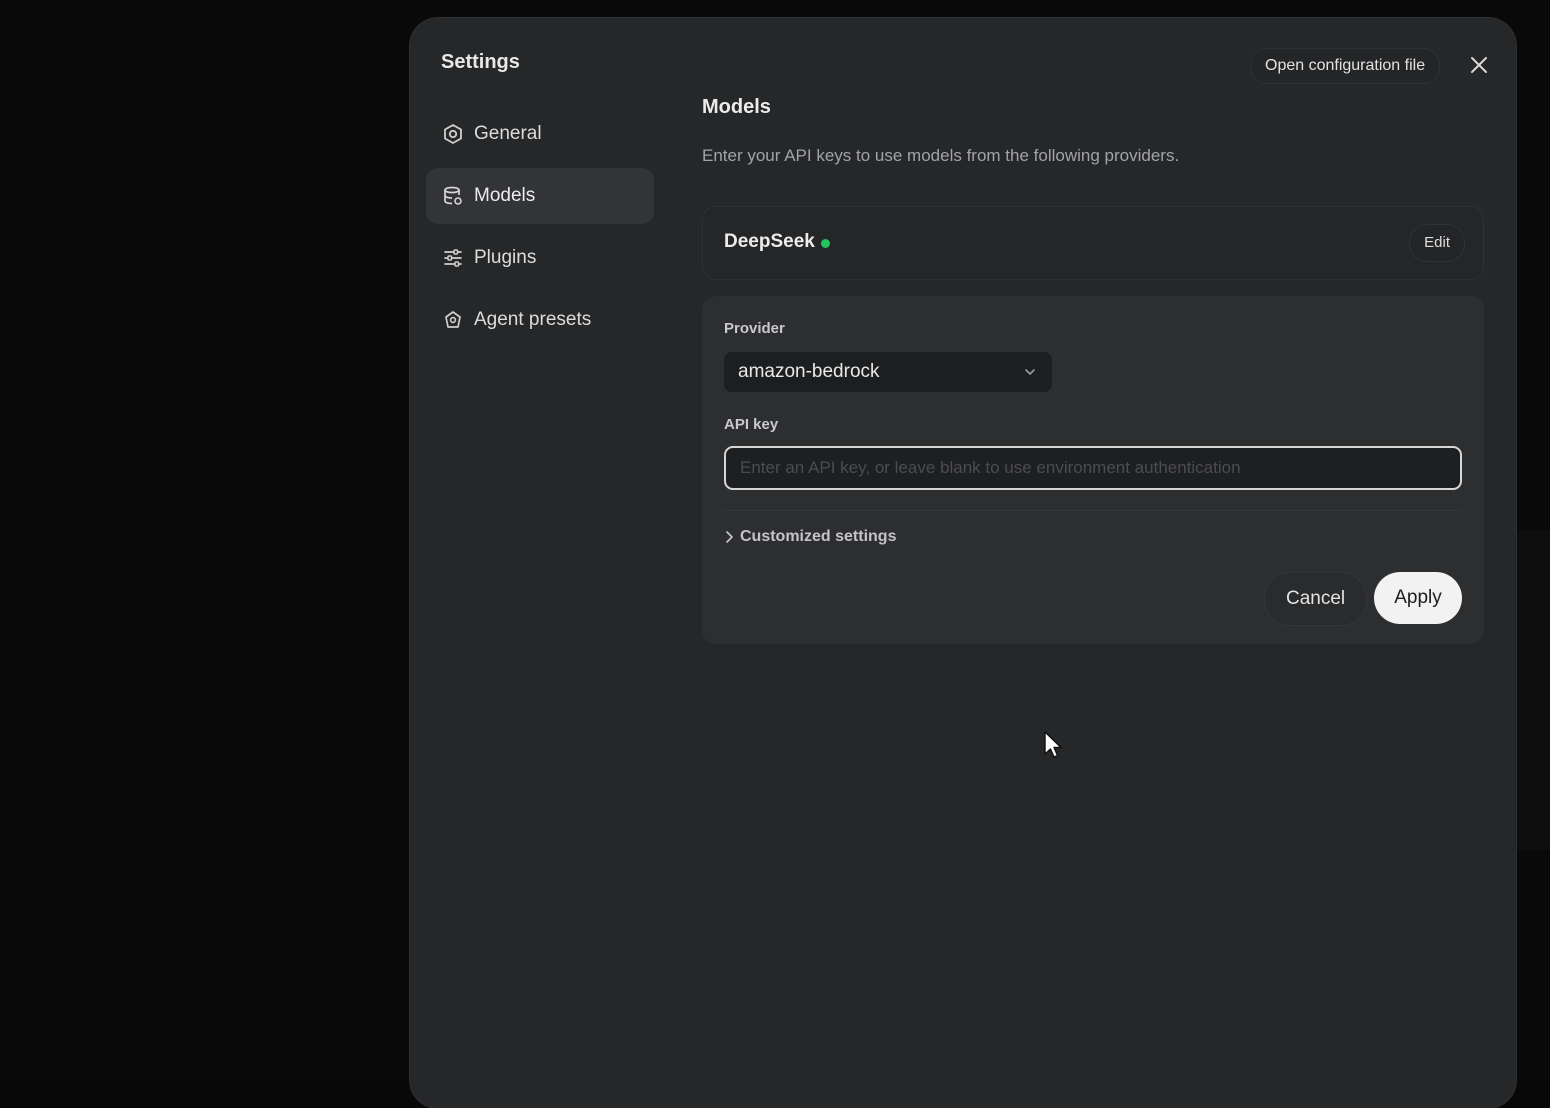 This screenshot has height=1108, width=1550. I want to click on mouse-cursor-icon, so click(1053, 744).